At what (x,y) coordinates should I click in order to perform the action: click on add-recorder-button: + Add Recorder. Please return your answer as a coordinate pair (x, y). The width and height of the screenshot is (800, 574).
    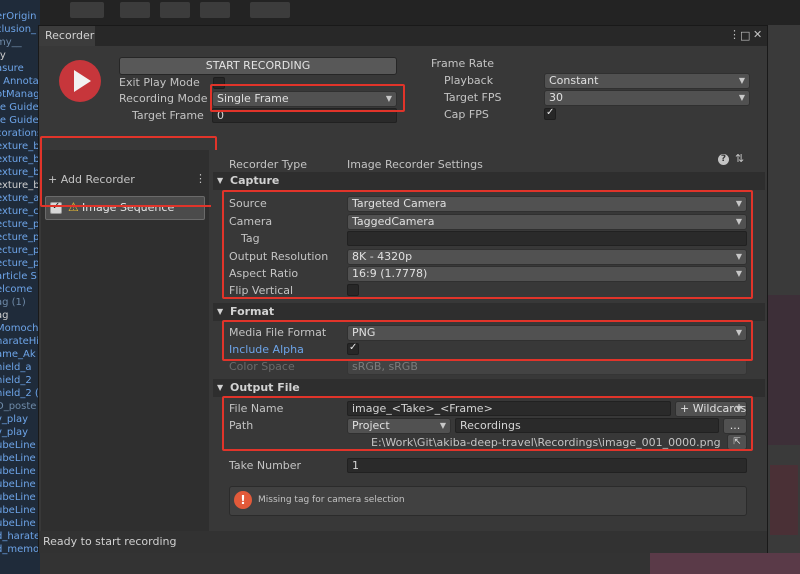
    Looking at the image, I should click on (91, 179).